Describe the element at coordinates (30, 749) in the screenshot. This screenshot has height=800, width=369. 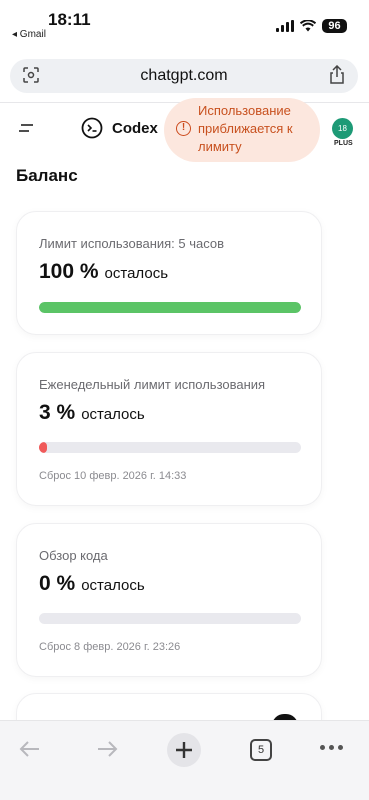
I see `back-icon` at that location.